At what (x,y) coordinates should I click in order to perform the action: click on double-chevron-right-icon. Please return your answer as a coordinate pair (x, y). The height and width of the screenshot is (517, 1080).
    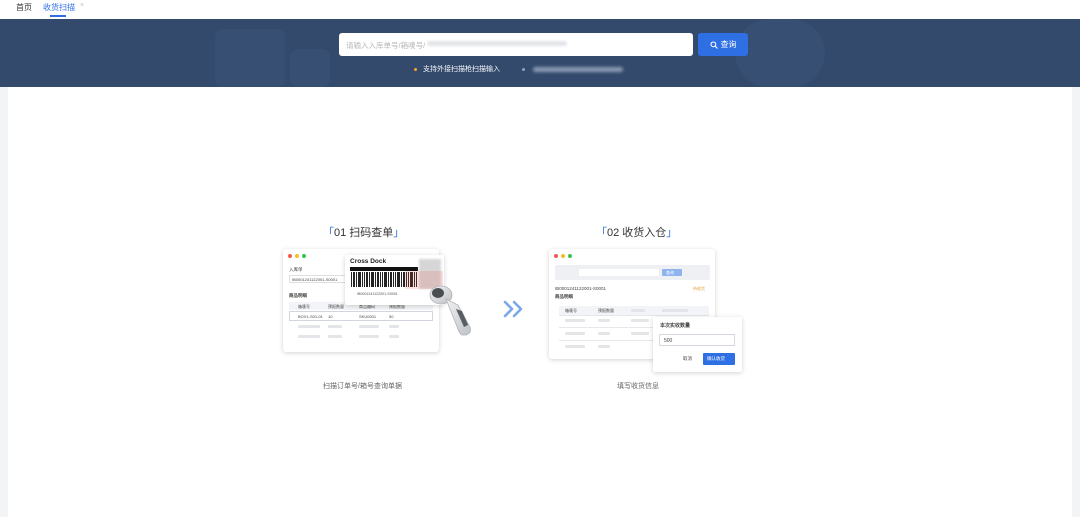
    Looking at the image, I should click on (513, 309).